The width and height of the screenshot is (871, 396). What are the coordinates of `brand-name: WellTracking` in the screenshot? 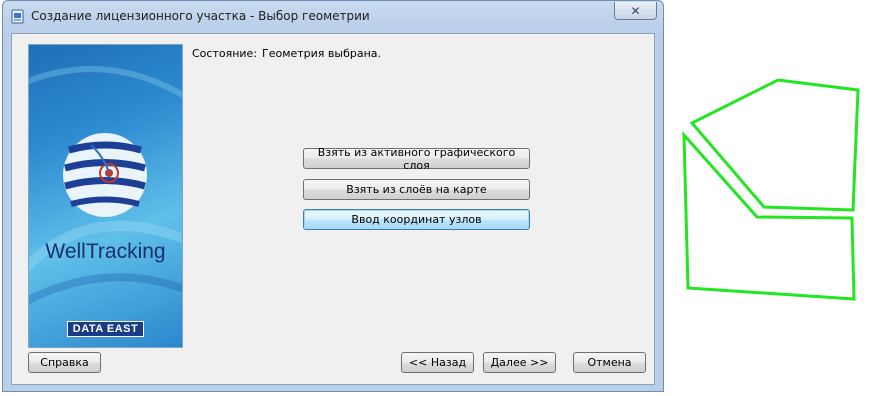 It's located at (105, 251).